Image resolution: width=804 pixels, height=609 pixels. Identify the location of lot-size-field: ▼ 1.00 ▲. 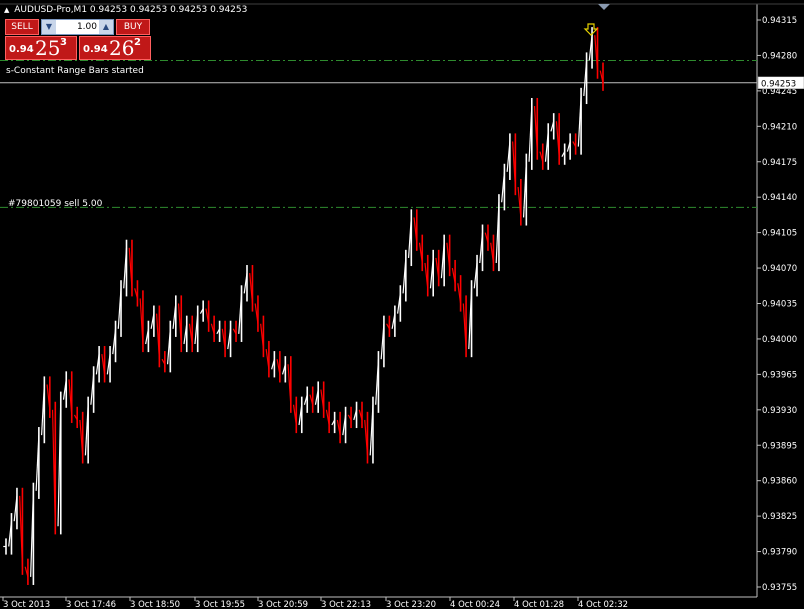
(77, 27).